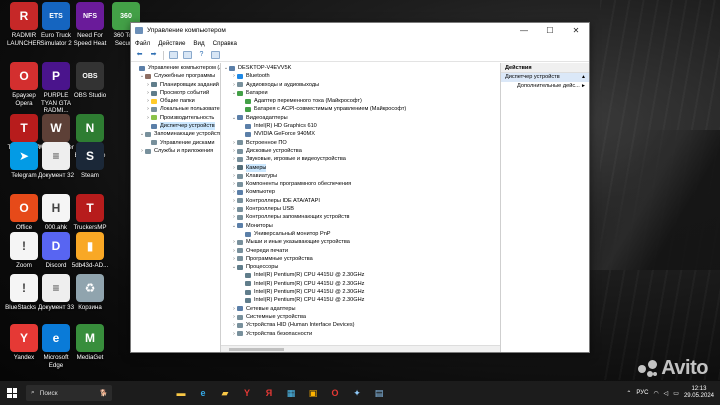 The width and height of the screenshot is (720, 405). What do you see at coordinates (175, 101) in the screenshot?
I see `nav-tree-item: › Общие папки` at bounding box center [175, 101].